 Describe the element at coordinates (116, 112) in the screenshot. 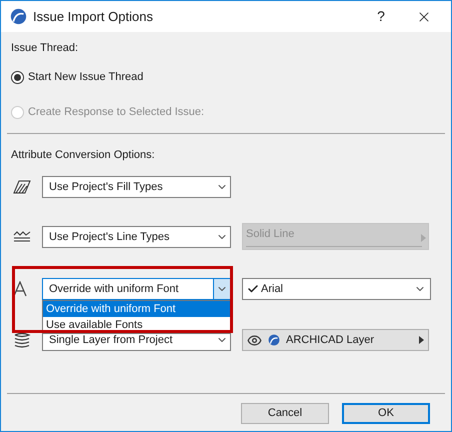

I see `radio-label: Create Response to Selected Issue:` at that location.